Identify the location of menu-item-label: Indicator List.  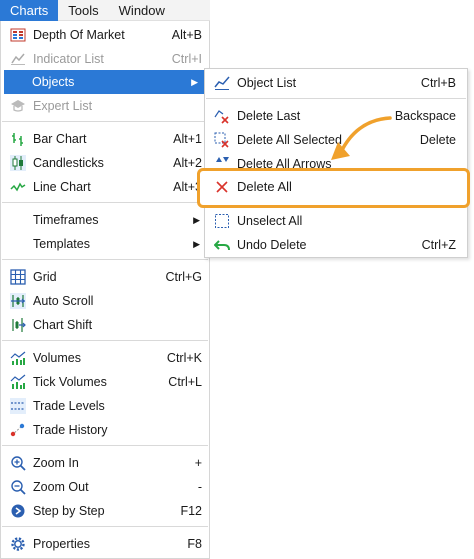
(68, 59).